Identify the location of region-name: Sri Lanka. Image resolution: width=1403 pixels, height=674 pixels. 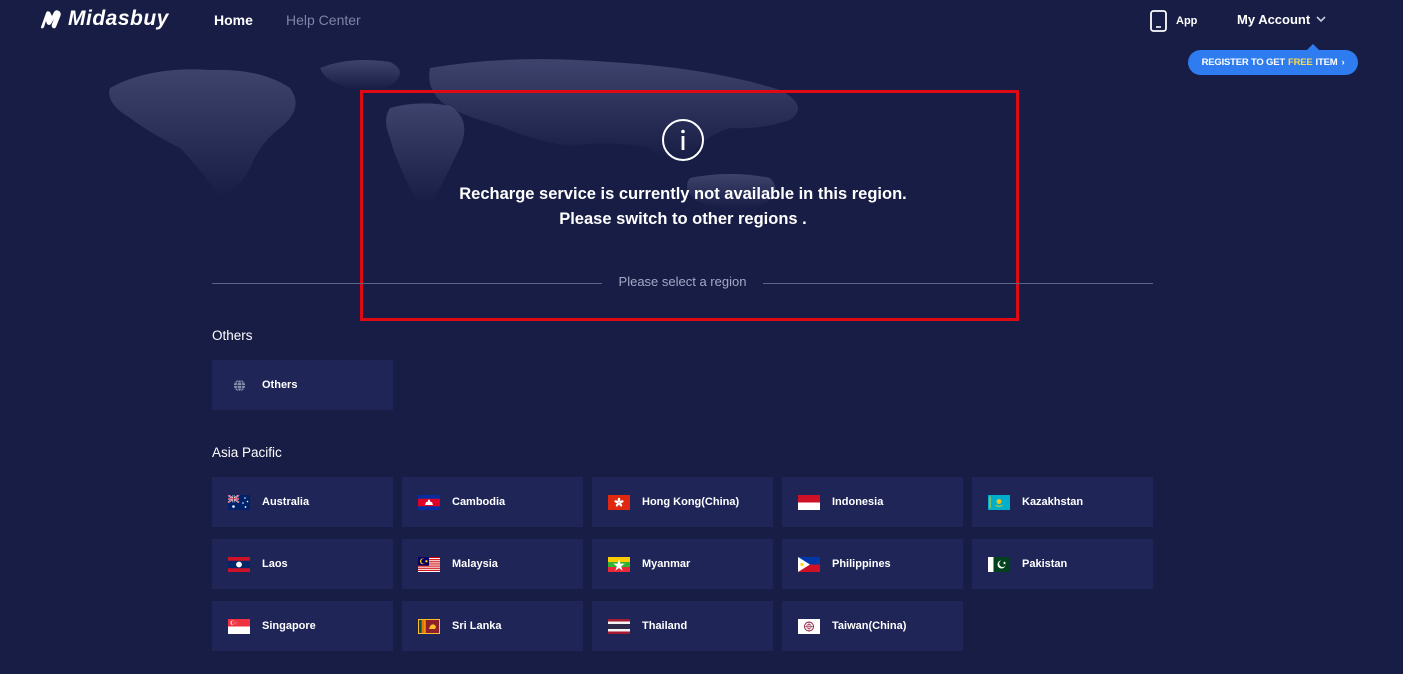
(477, 626).